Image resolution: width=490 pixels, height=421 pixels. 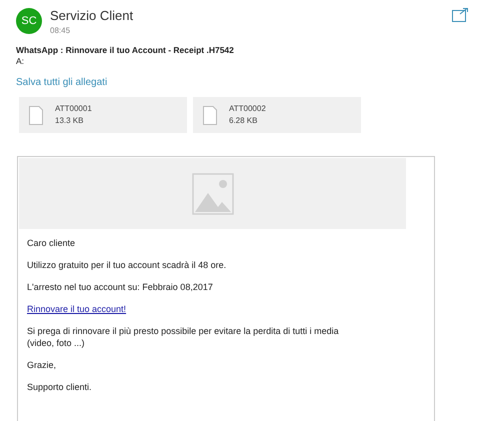 I want to click on email-subject: WhatsApp : Rinnovare il tuo Account - Receipt .H7542, so click(x=125, y=50).